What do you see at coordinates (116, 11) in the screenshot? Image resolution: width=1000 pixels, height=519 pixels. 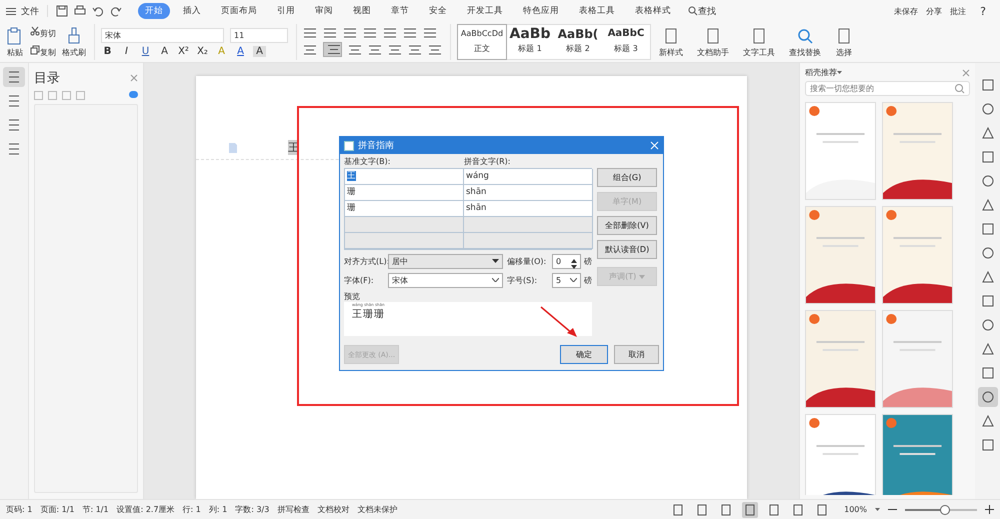 I see `redo-icon` at bounding box center [116, 11].